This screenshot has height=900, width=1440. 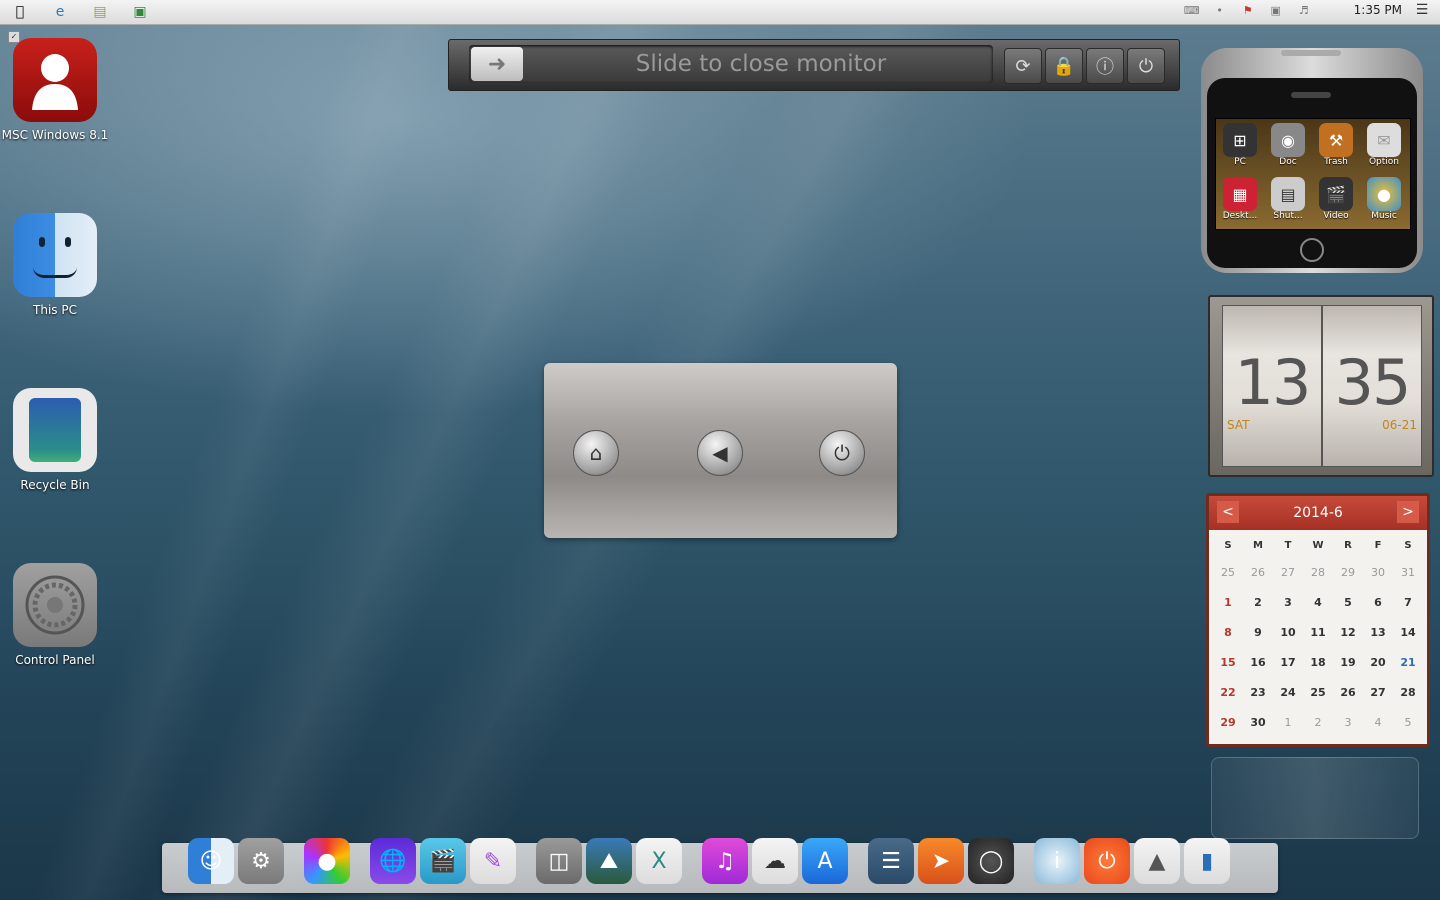 I want to click on flag-icon: ⚑, so click(x=1248, y=10).